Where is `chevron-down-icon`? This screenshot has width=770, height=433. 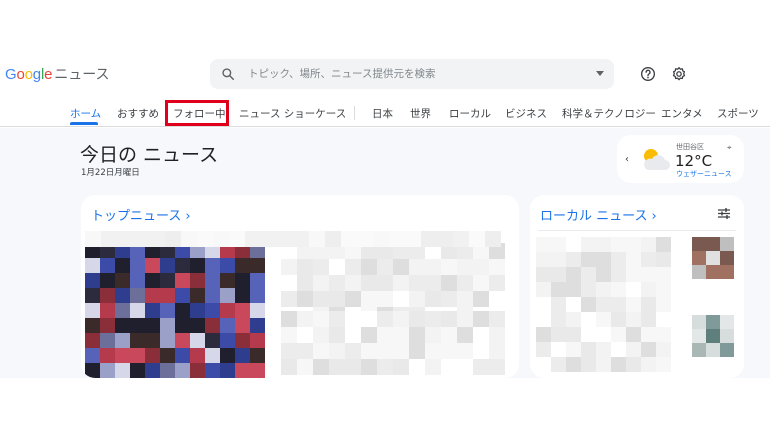 chevron-down-icon is located at coordinates (600, 73).